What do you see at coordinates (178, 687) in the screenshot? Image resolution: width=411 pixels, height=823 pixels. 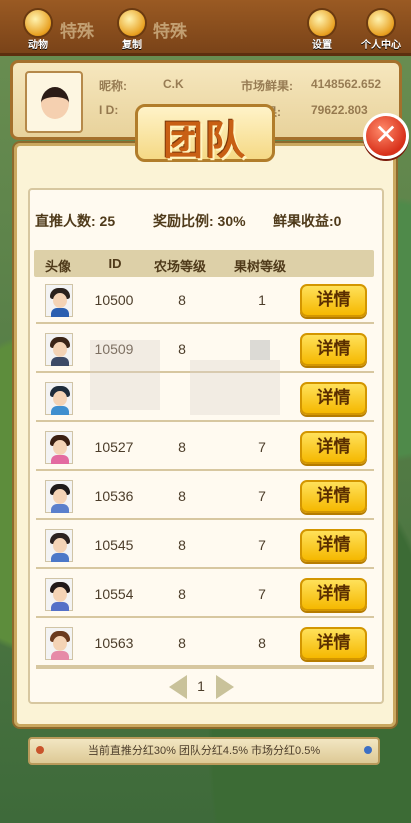 I see `prev-page-button` at bounding box center [178, 687].